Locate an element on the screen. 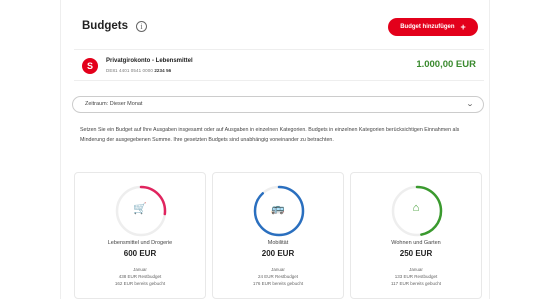 Image resolution: width=544 pixels, height=299 pixels. add-budget-button: Budget hinzufügen + is located at coordinates (433, 27).